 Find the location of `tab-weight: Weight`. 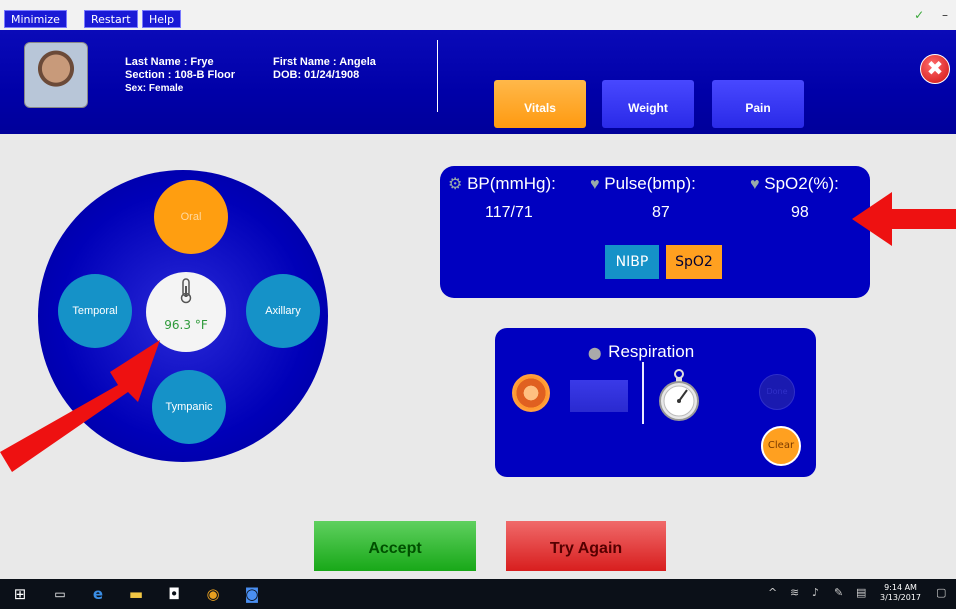

tab-weight: Weight is located at coordinates (648, 104).